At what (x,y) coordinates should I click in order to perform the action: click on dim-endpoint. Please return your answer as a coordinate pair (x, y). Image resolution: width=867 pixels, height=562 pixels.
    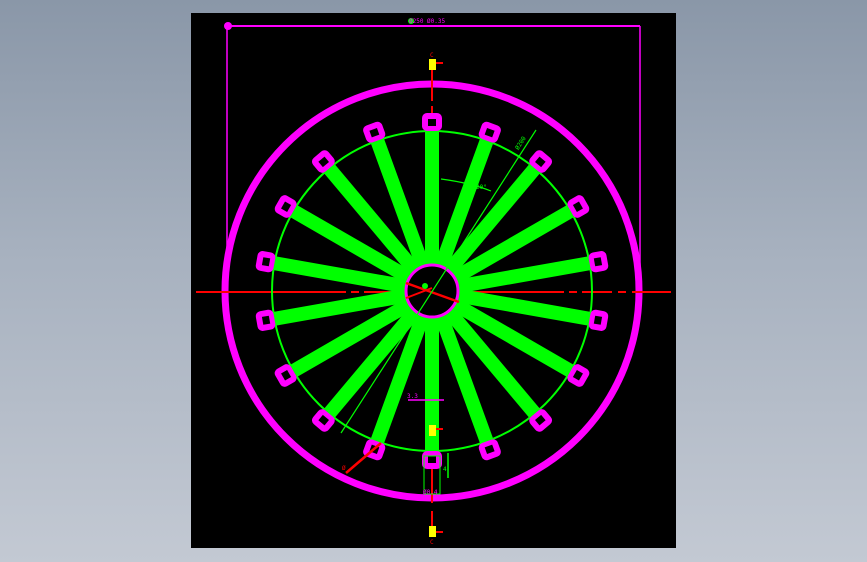
    Looking at the image, I should click on (228, 26).